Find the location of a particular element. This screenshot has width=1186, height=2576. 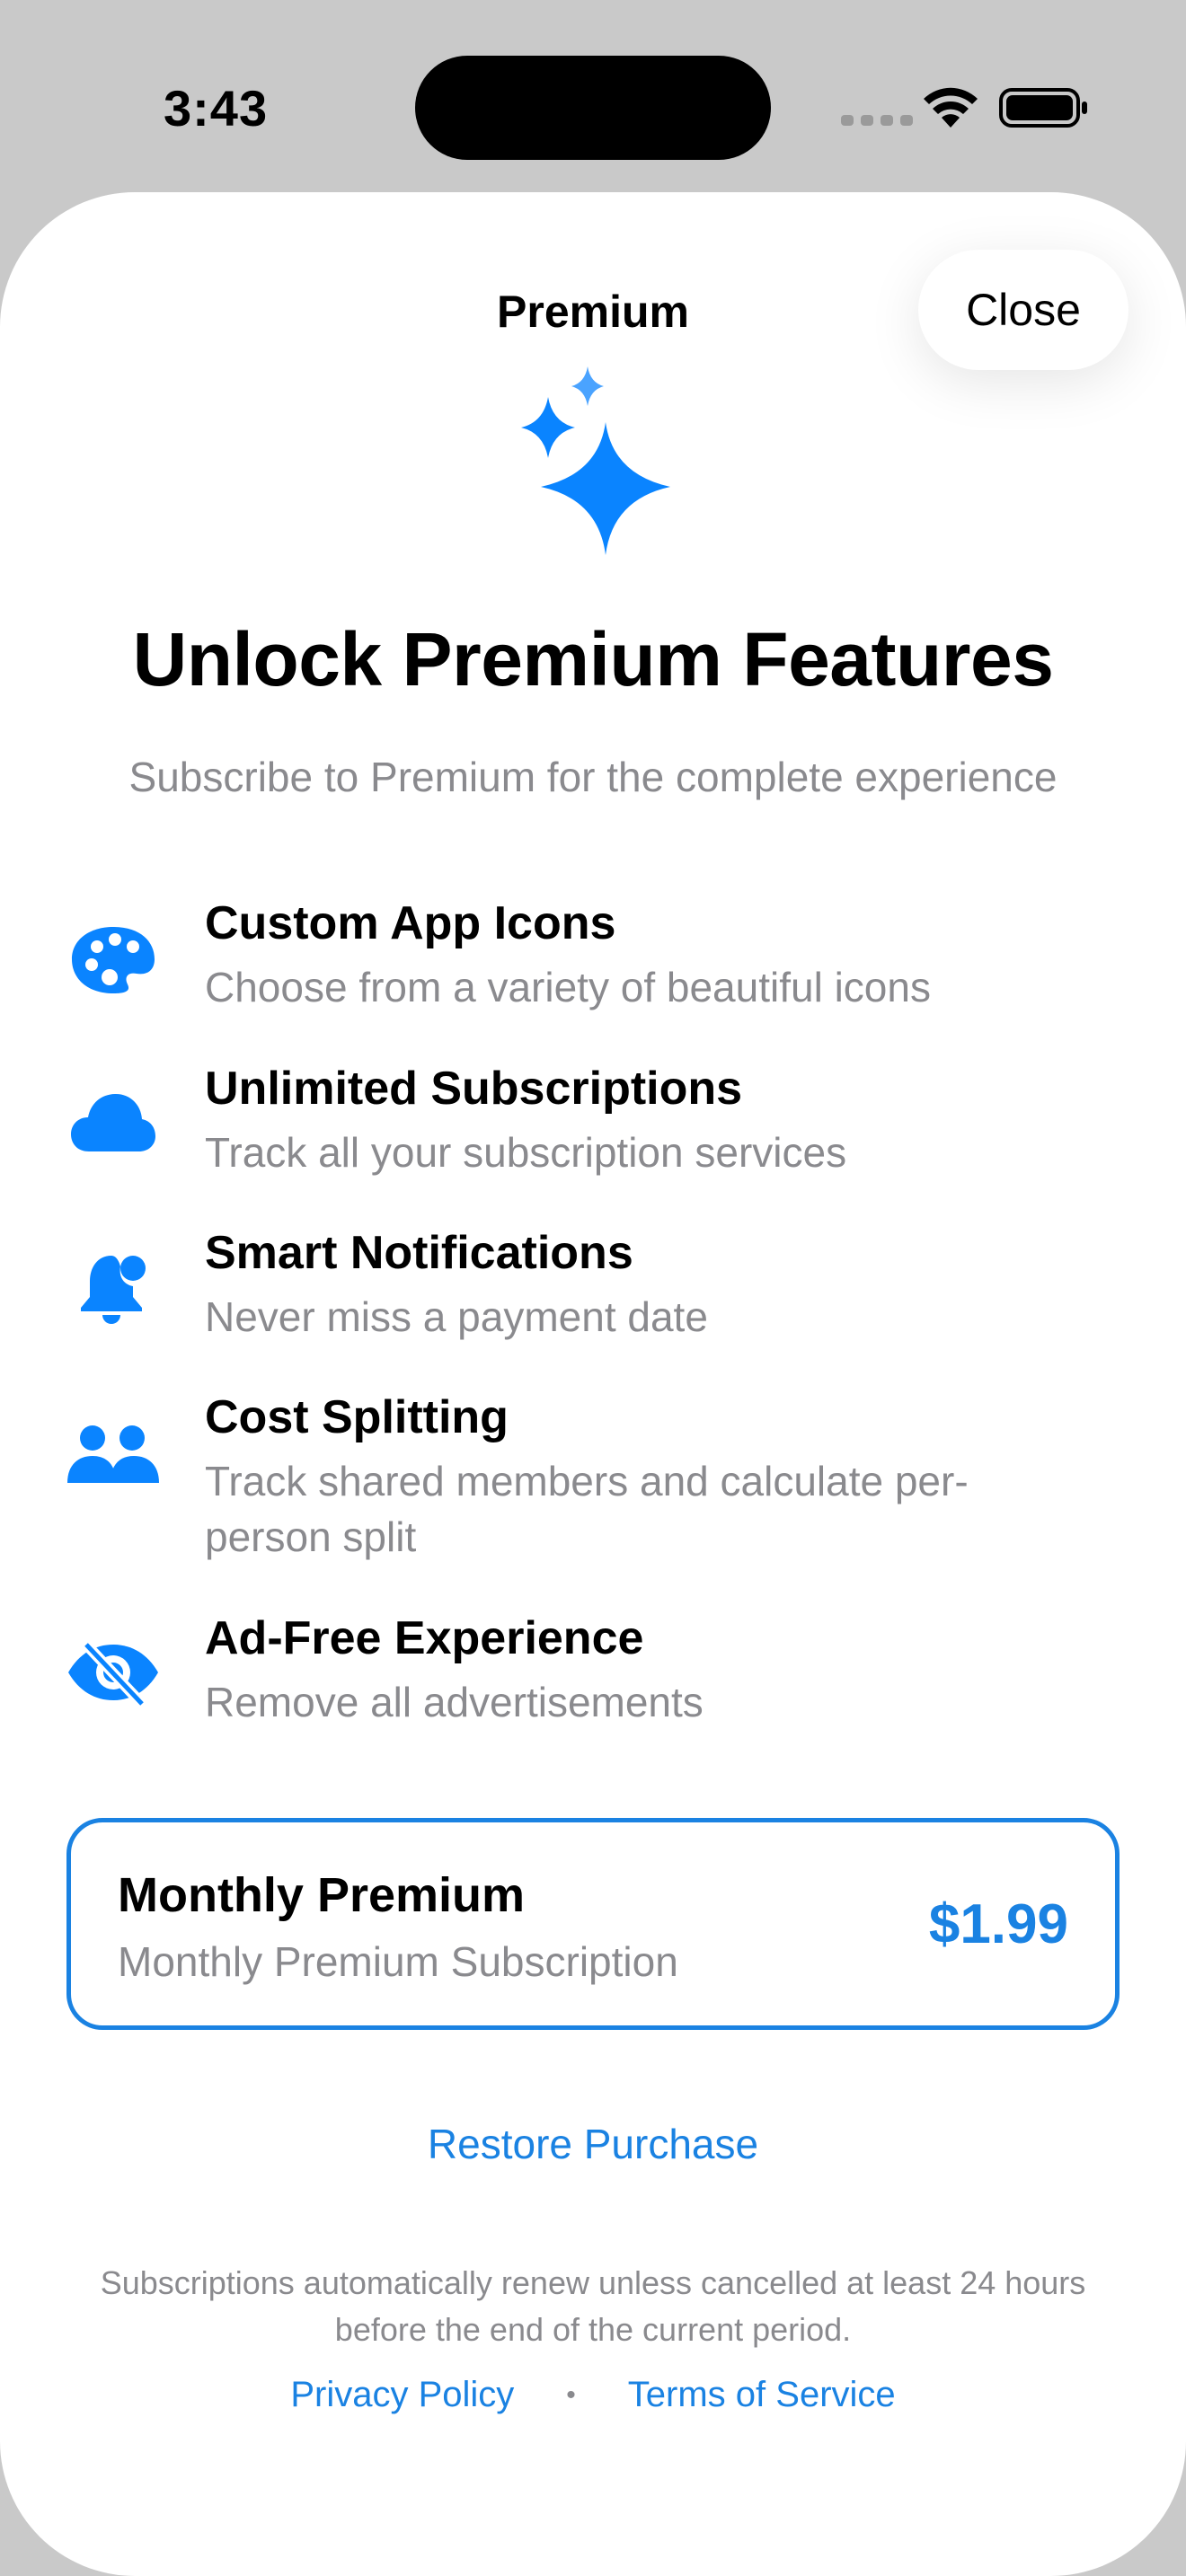

cellular-signal-icon is located at coordinates (877, 120).